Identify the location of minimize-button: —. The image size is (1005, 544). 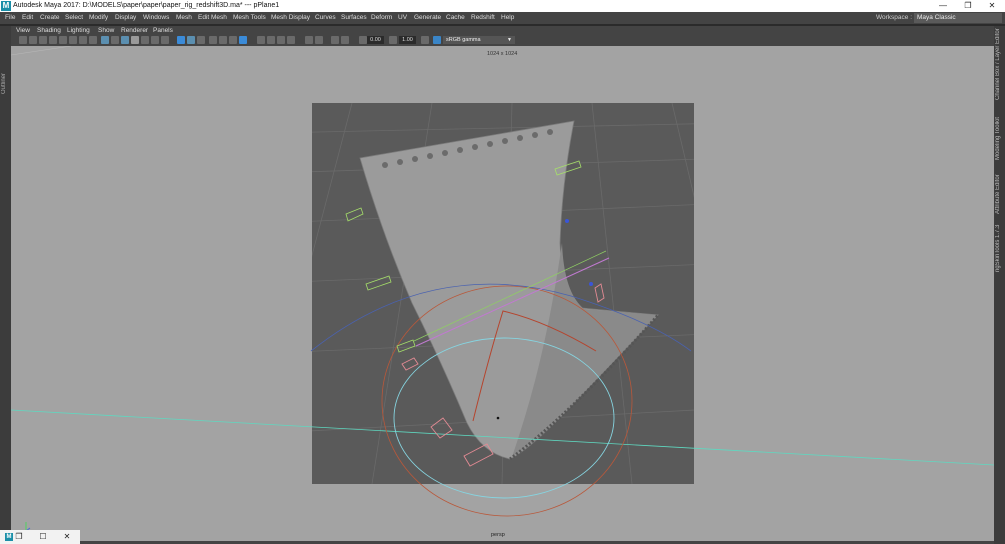
(943, 6).